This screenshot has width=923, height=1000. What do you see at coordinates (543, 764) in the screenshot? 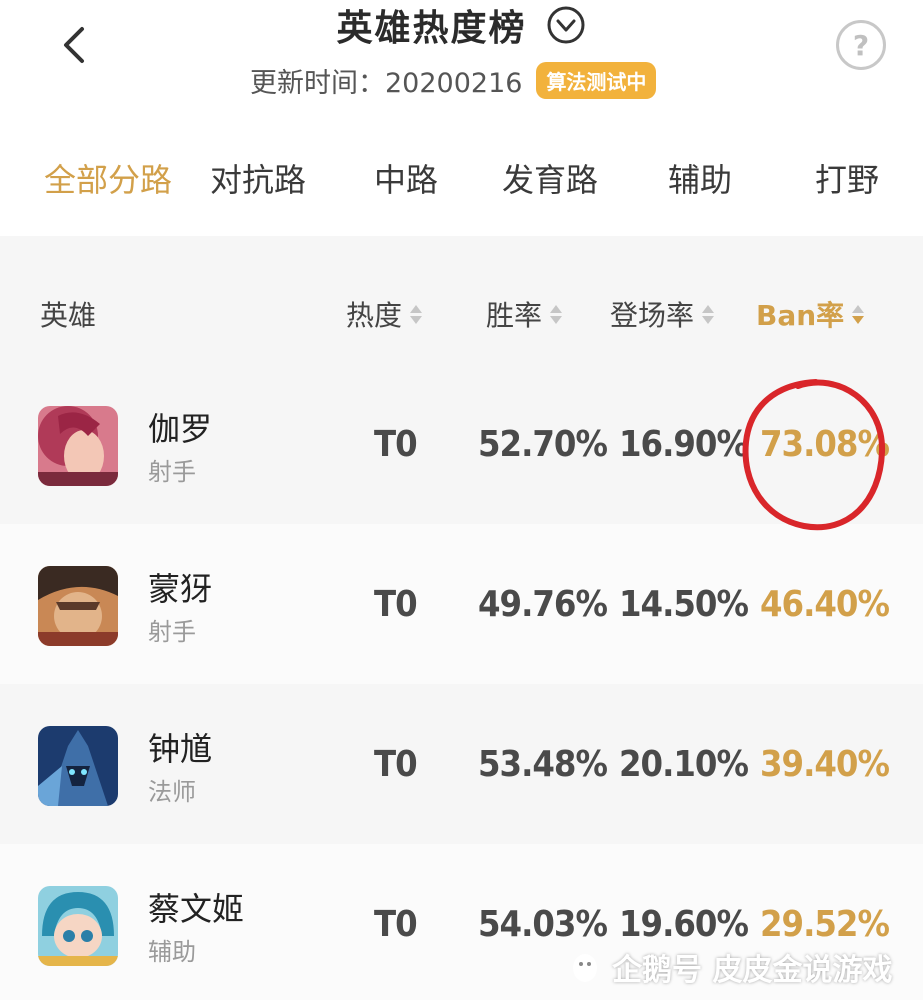
I see `win-rate: 53.48%` at bounding box center [543, 764].